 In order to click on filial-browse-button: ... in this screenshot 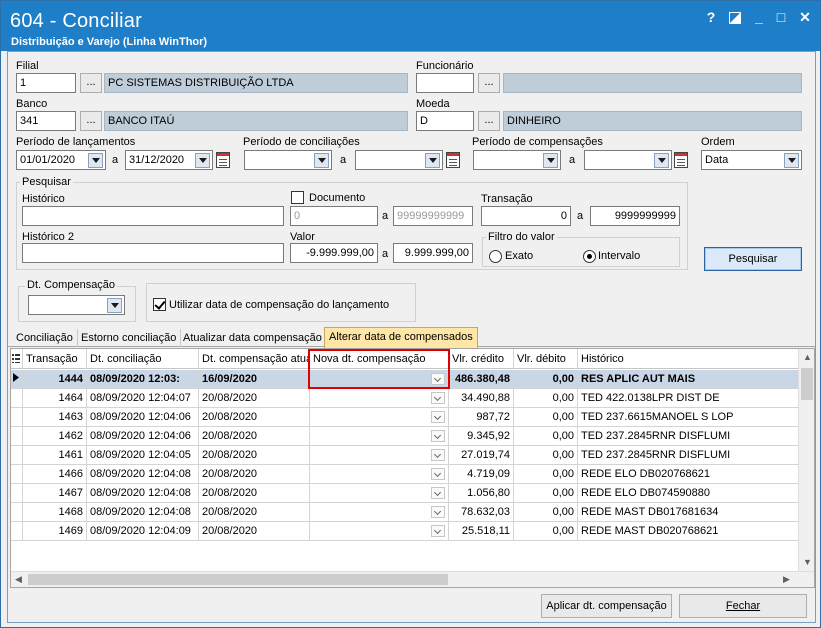, I will do `click(91, 83)`.